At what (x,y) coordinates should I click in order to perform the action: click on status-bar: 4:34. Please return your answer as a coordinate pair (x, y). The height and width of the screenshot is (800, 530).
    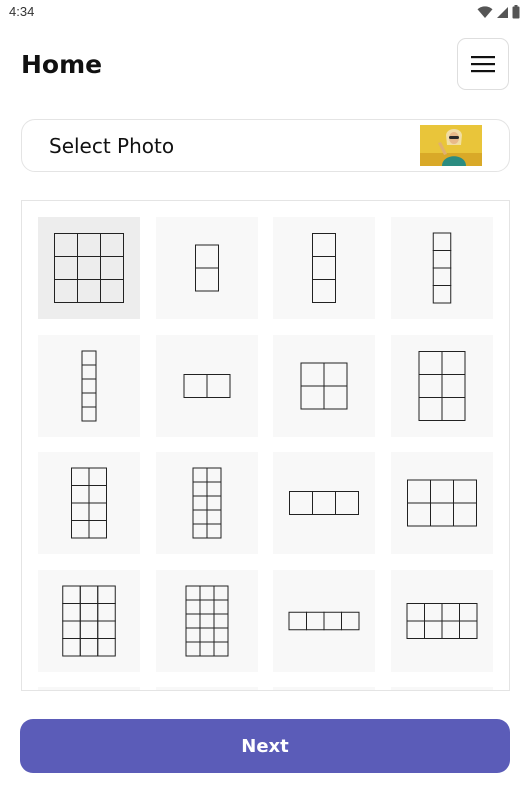
    Looking at the image, I should click on (265, 13).